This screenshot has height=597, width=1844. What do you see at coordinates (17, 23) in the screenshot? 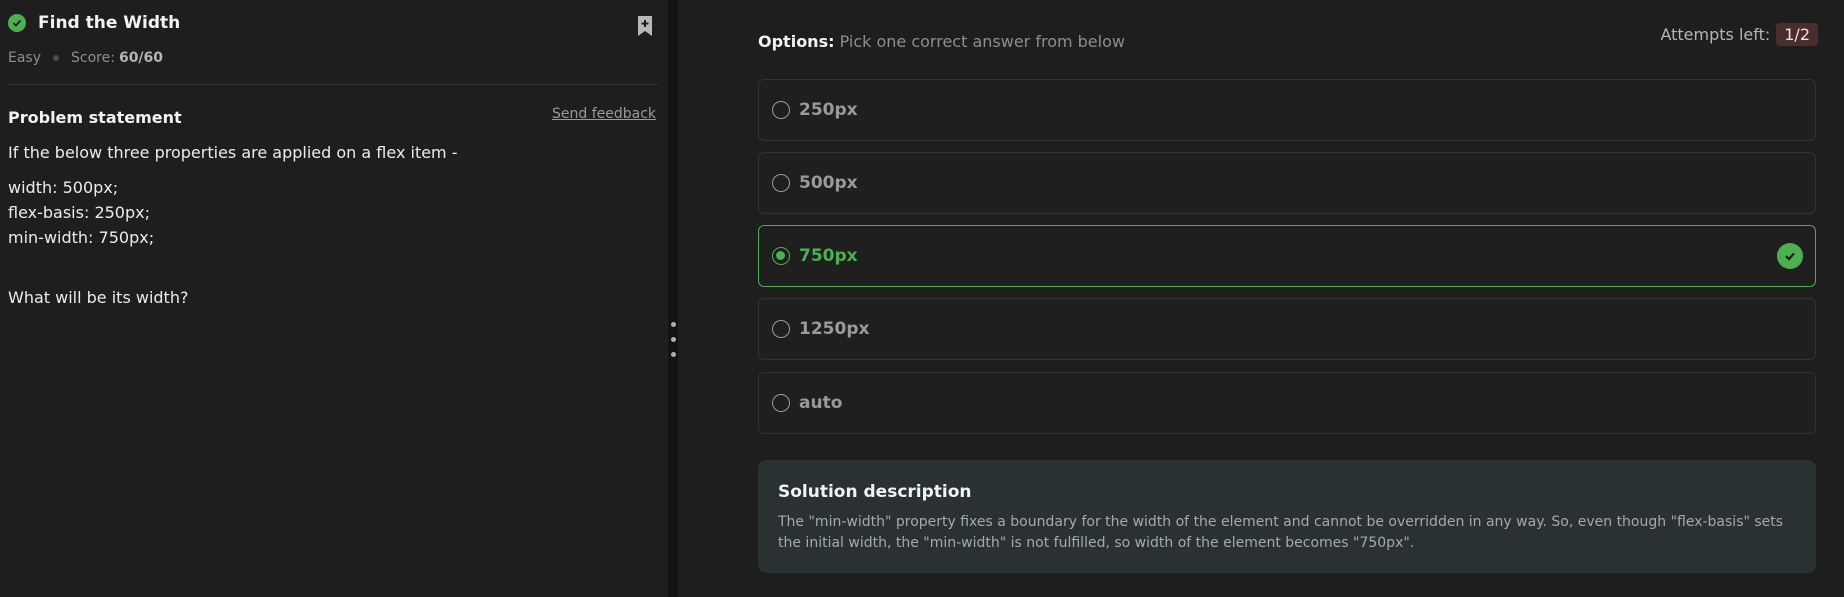
I see `solved-check-icon` at bounding box center [17, 23].